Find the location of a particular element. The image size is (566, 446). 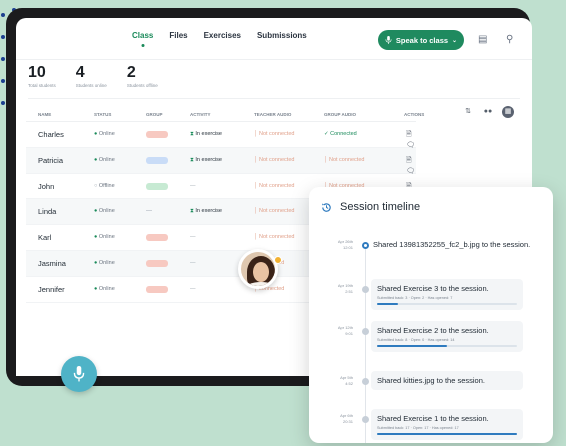

stat-students-online: 4 Students online is located at coordinates (91, 76).